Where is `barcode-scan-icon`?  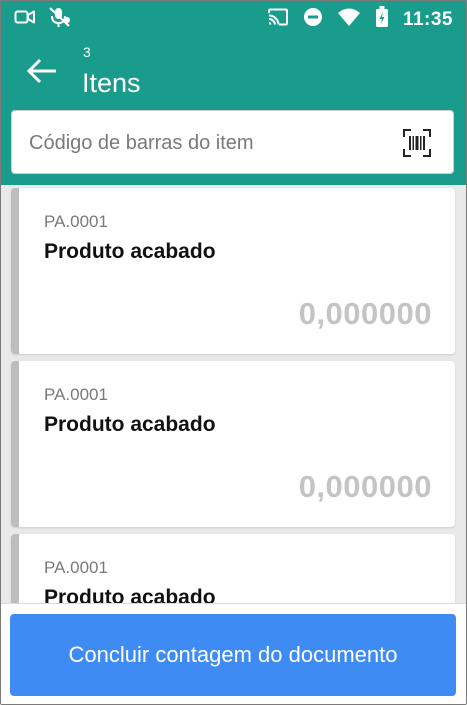
barcode-scan-icon is located at coordinates (417, 143).